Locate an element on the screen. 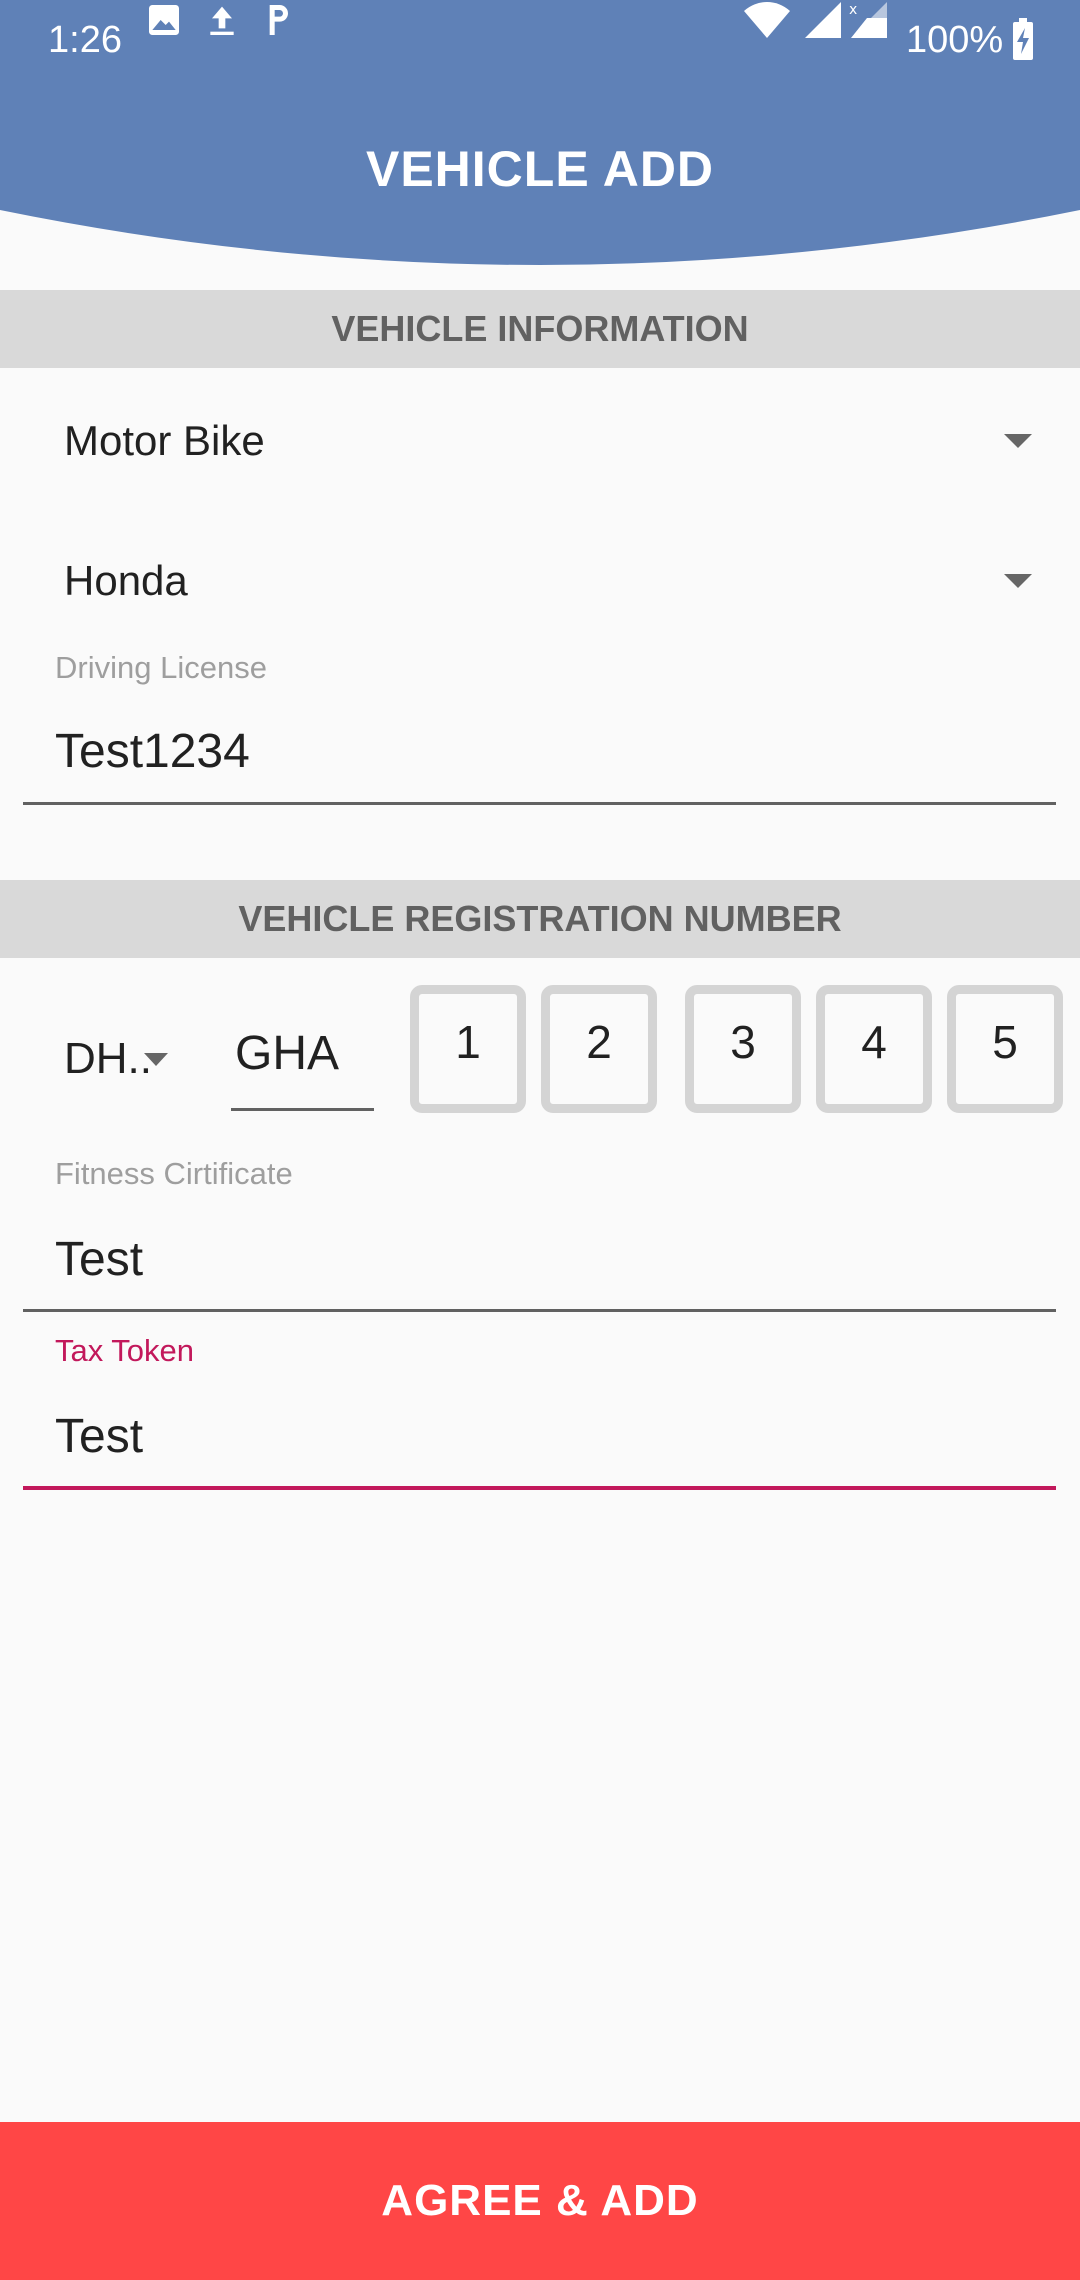 Image resolution: width=1080 pixels, height=2280 pixels. signal-x-icon: x is located at coordinates (868, 20).